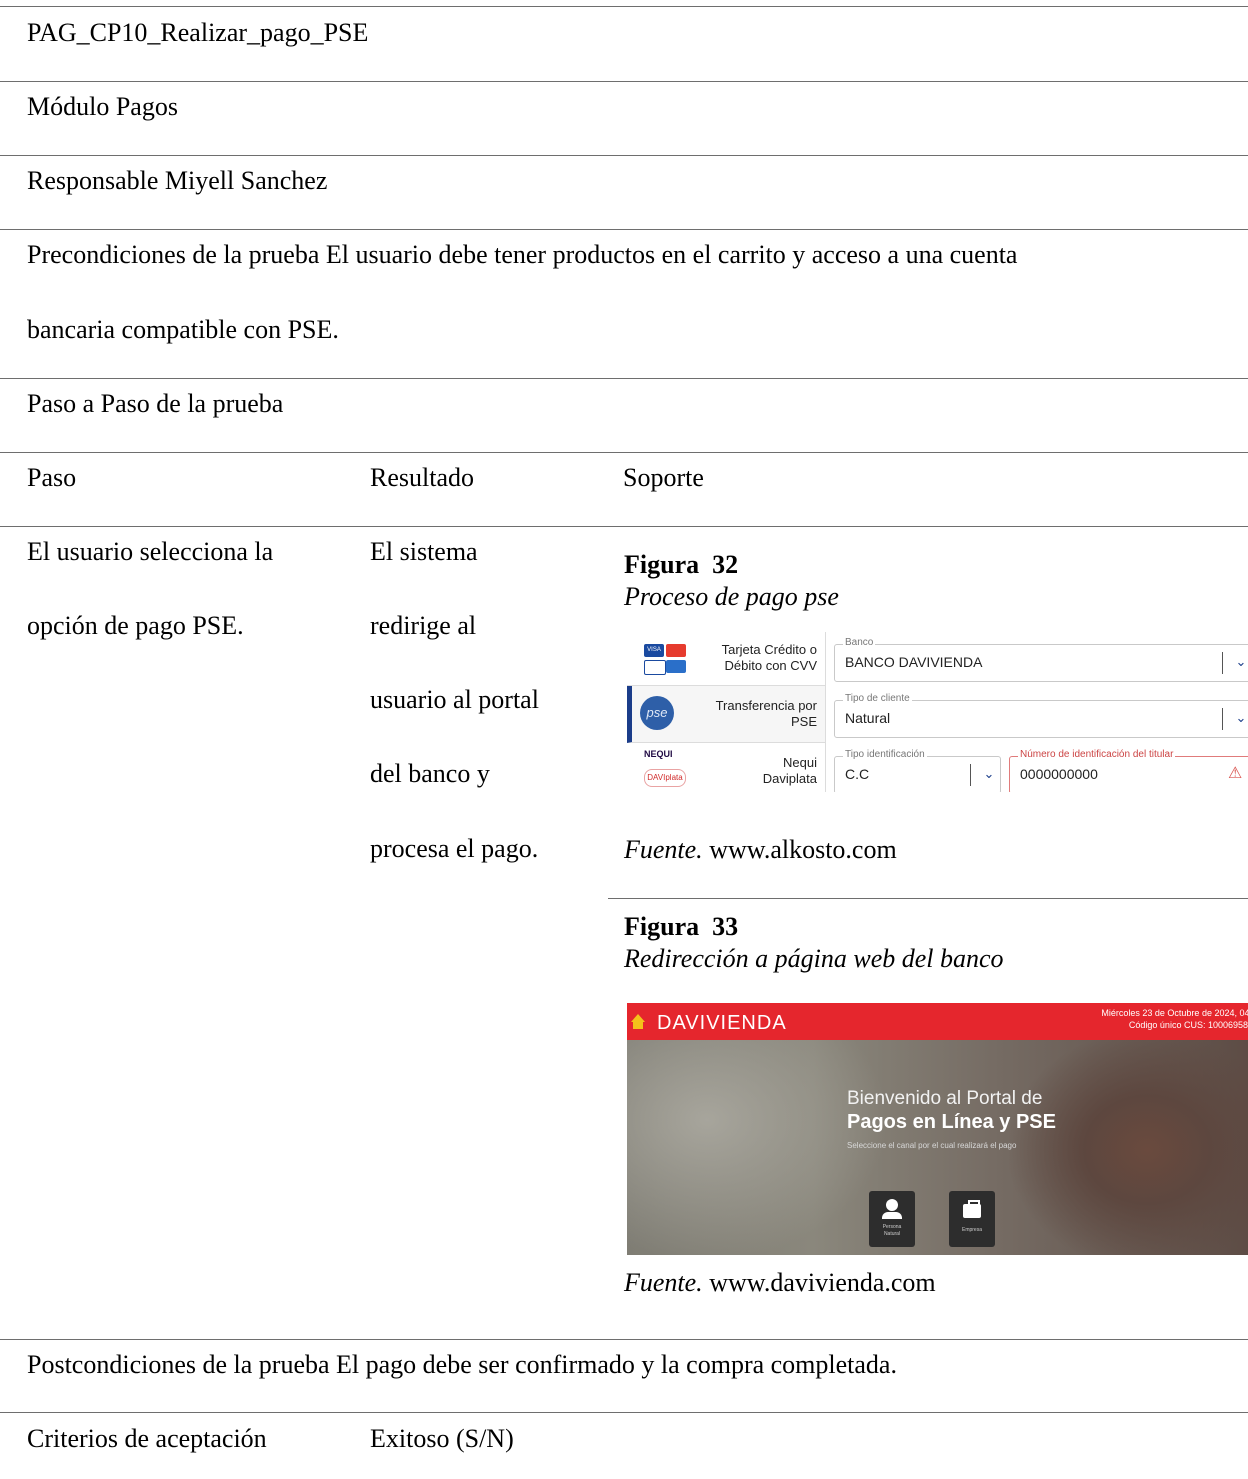  I want to click on step-text: El usuario selecciona la, so click(150, 551).